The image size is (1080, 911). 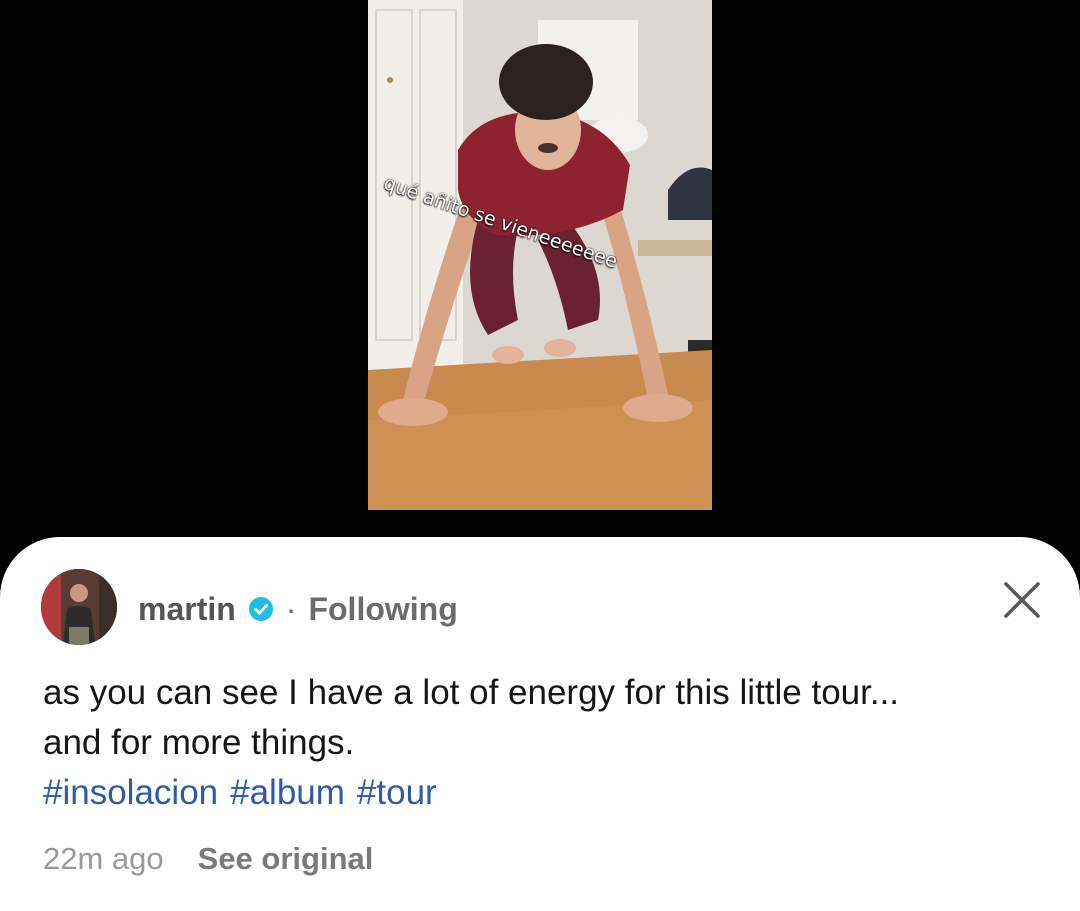 I want to click on following-status: Following, so click(x=382, y=609).